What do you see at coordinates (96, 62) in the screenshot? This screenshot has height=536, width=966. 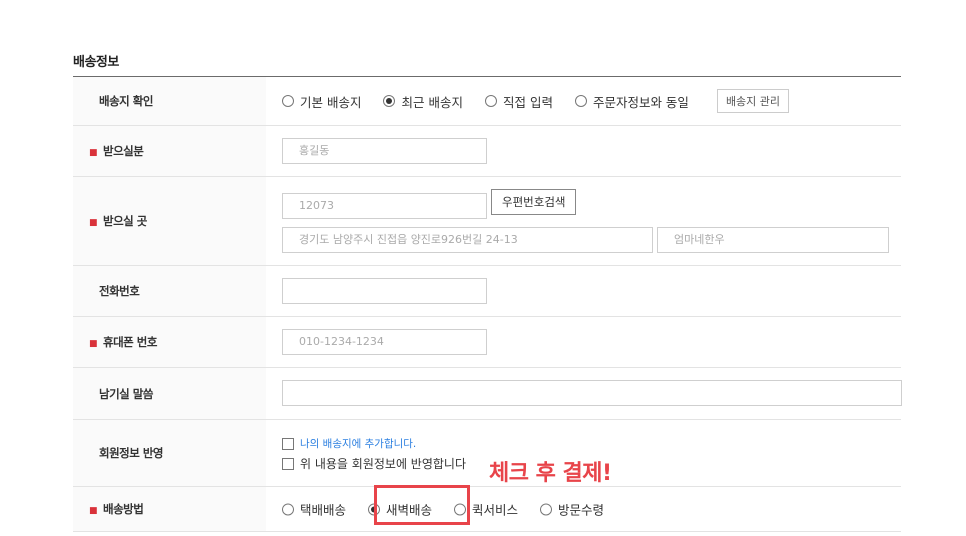 I see `section-title: 배송정보` at bounding box center [96, 62].